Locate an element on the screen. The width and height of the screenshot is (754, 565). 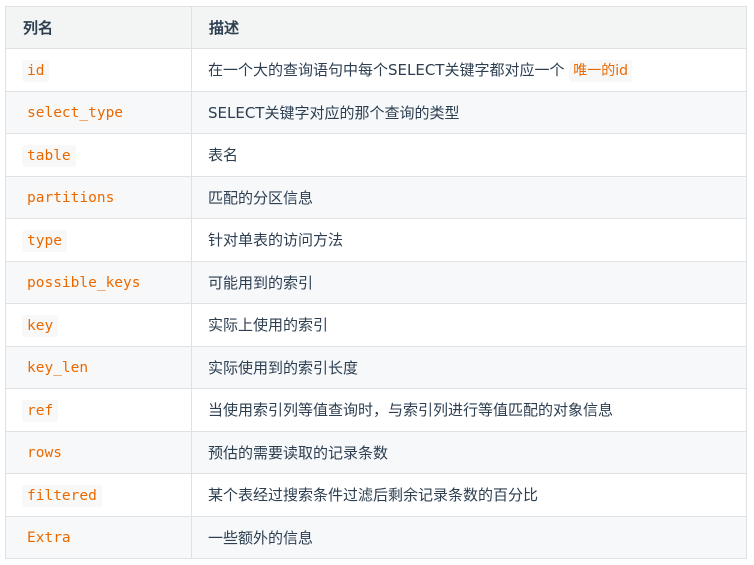
column-name-cell: rows is located at coordinates (98, 452).